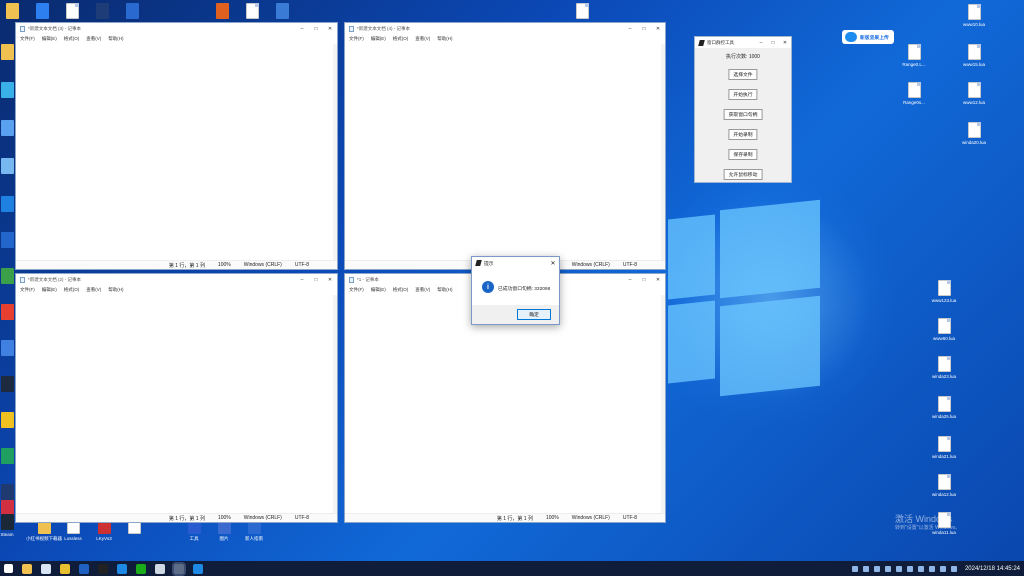  Describe the element at coordinates (505, 28) in the screenshot. I see `notepad-title-bar: *新建文本文档 (4) - 记事本 – □ ✕` at that location.